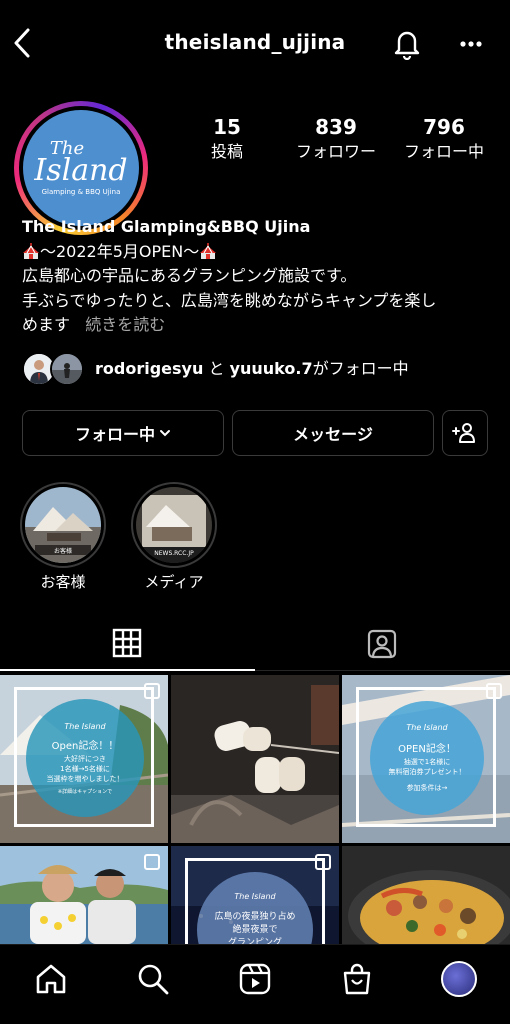 This screenshot has width=510, height=1024. I want to click on svg-text: お客様, so click(63, 551).